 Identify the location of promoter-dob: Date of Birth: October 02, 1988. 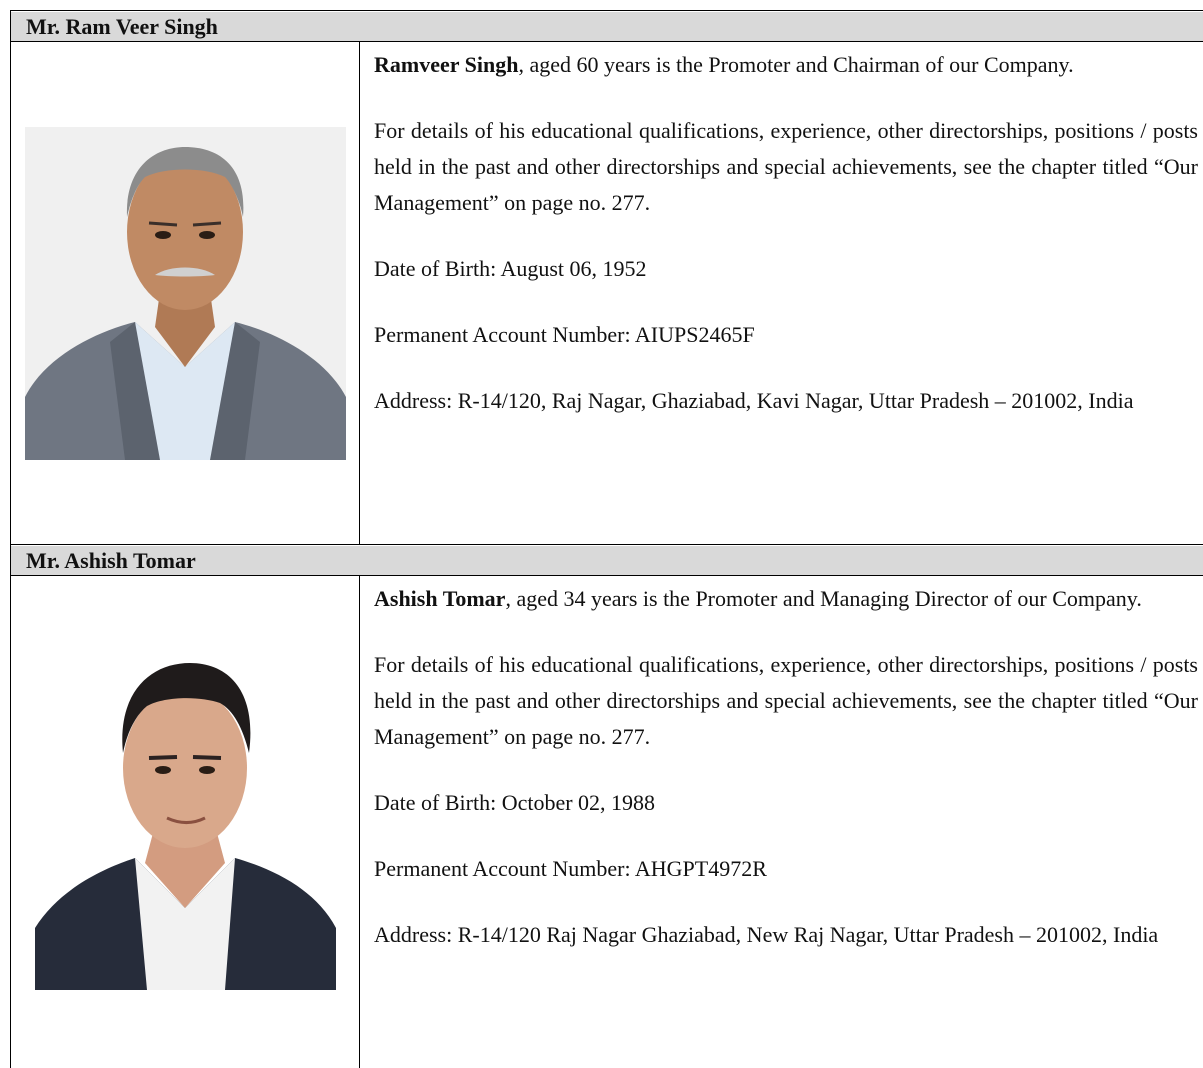
(515, 802).